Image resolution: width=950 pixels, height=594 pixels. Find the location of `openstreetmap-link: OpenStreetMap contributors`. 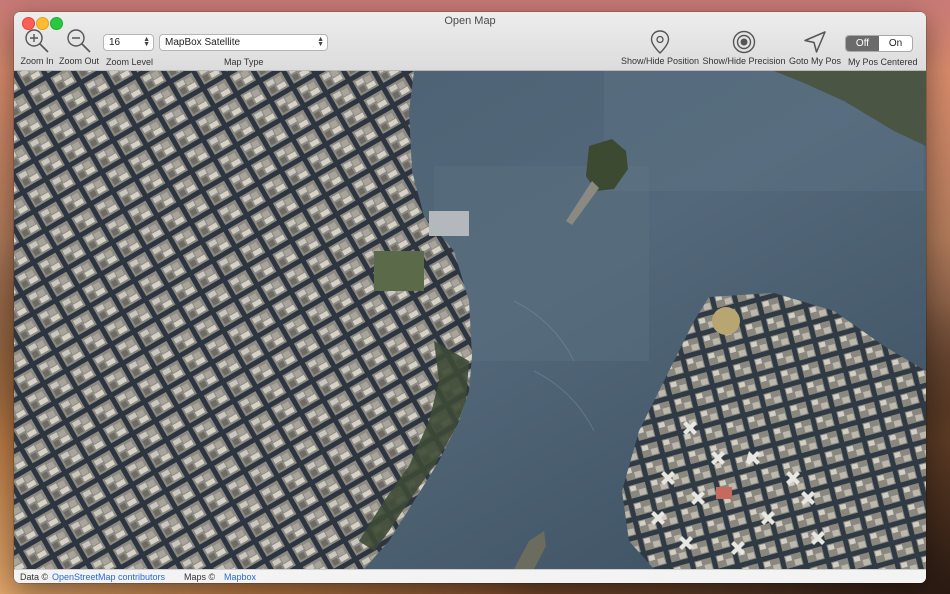

openstreetmap-link: OpenStreetMap contributors is located at coordinates (108, 577).